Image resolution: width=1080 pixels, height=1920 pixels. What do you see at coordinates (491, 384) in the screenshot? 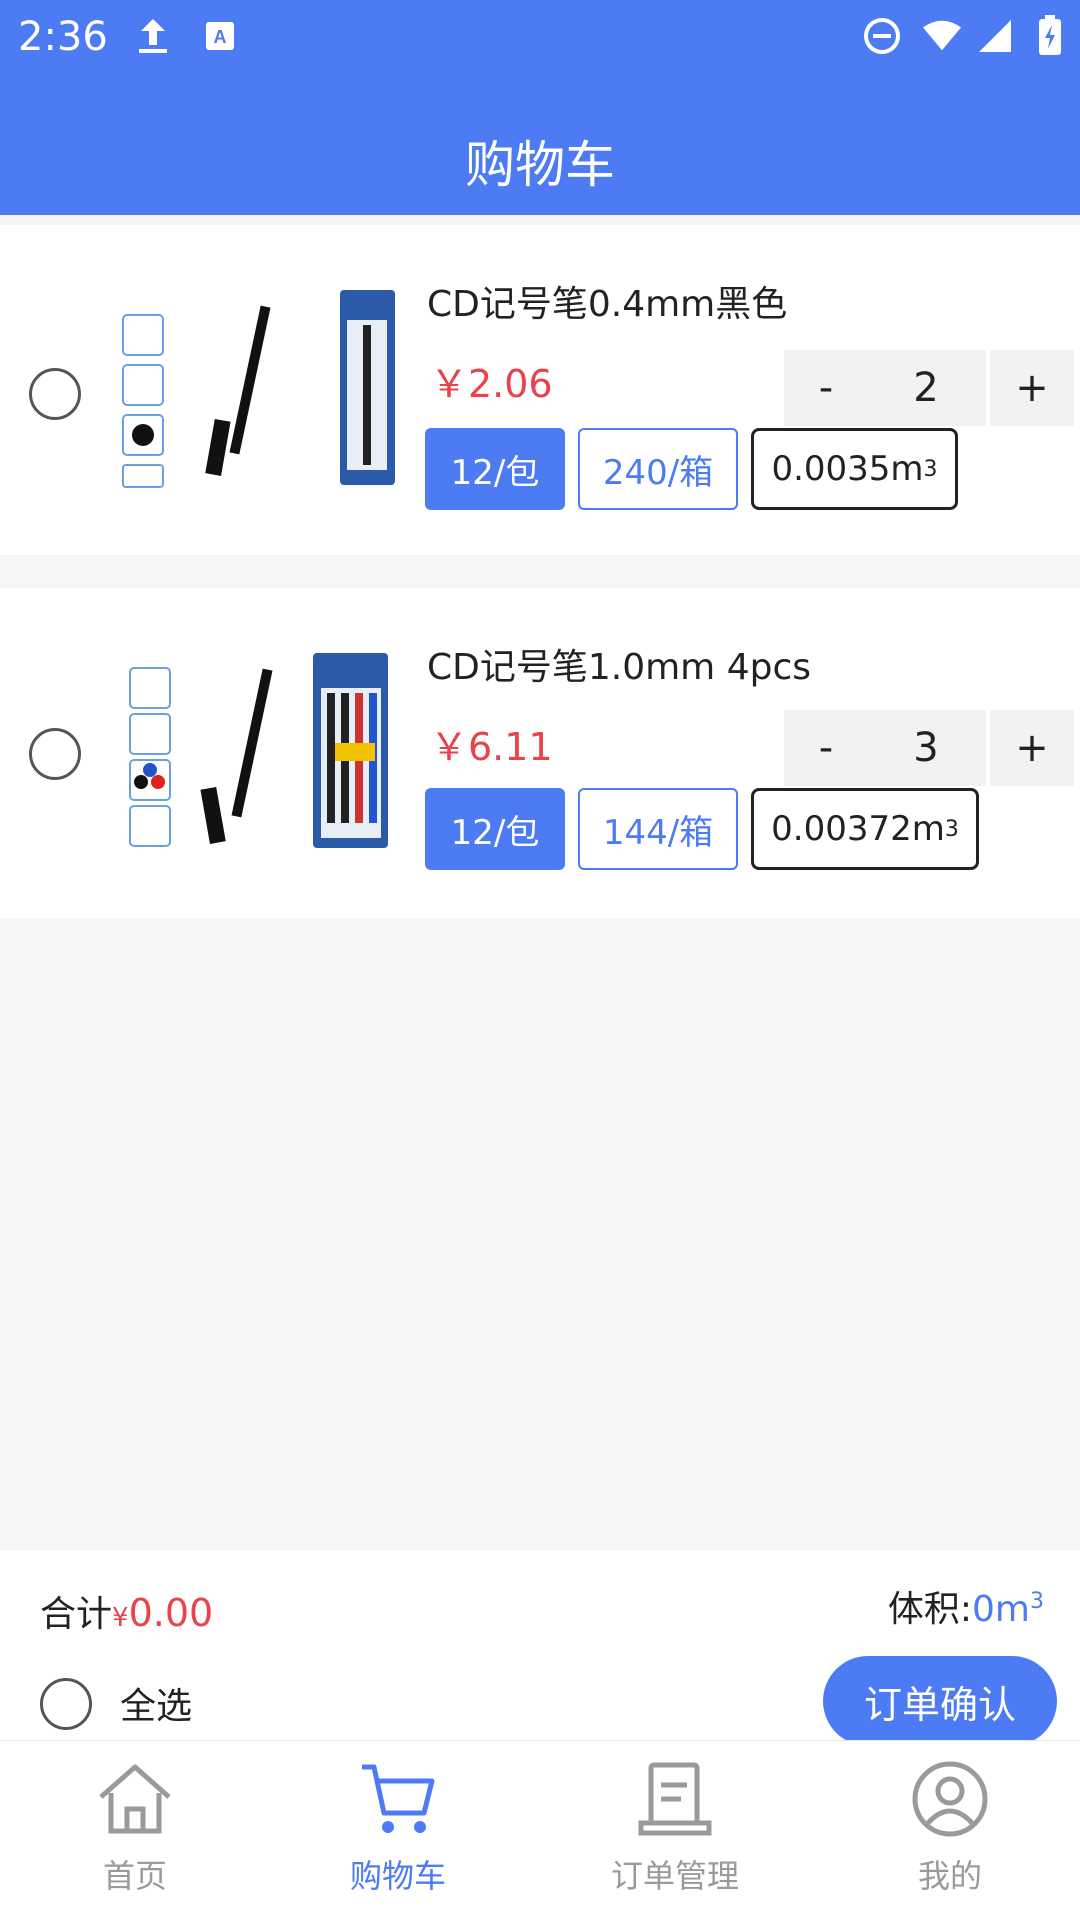
I see `product-price: ￥2.06` at bounding box center [491, 384].